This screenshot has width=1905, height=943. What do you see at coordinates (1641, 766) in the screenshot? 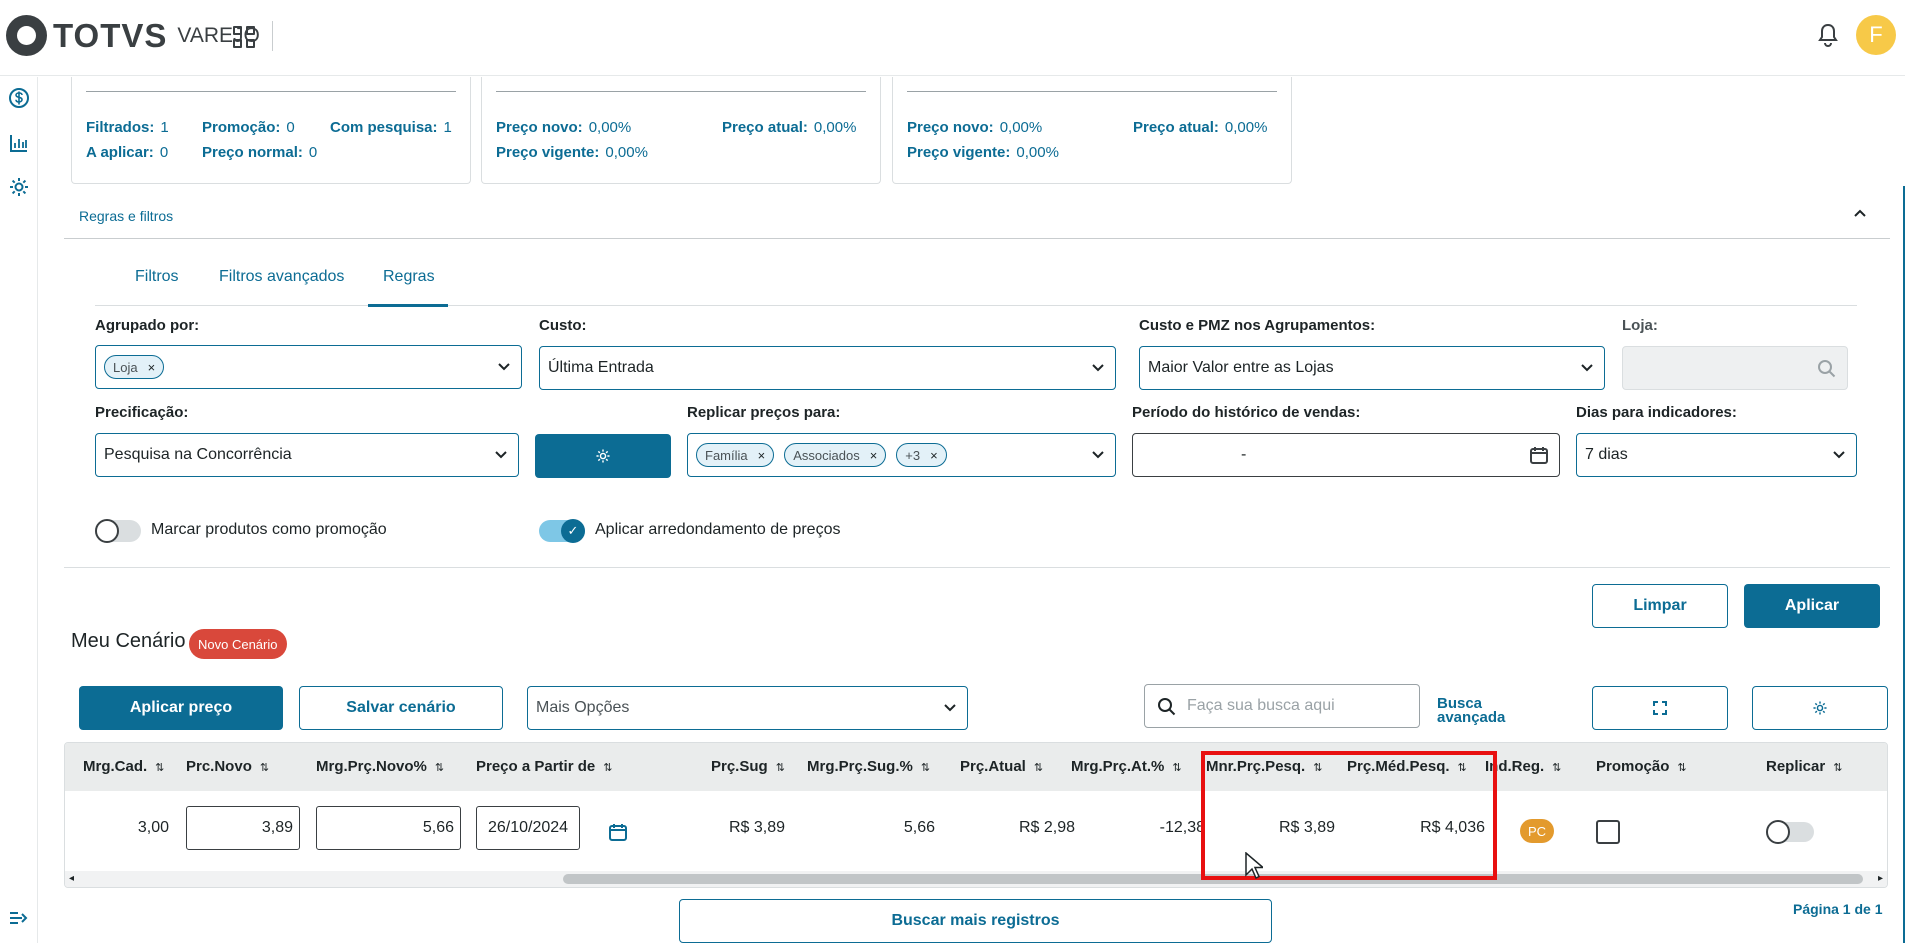
I see `column-header: Promoção ⇅` at bounding box center [1641, 766].